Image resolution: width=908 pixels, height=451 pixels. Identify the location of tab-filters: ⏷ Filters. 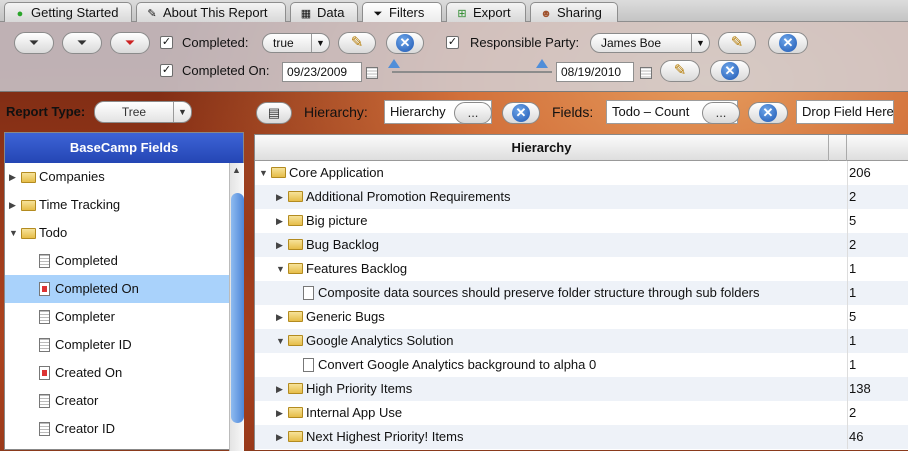
(402, 12).